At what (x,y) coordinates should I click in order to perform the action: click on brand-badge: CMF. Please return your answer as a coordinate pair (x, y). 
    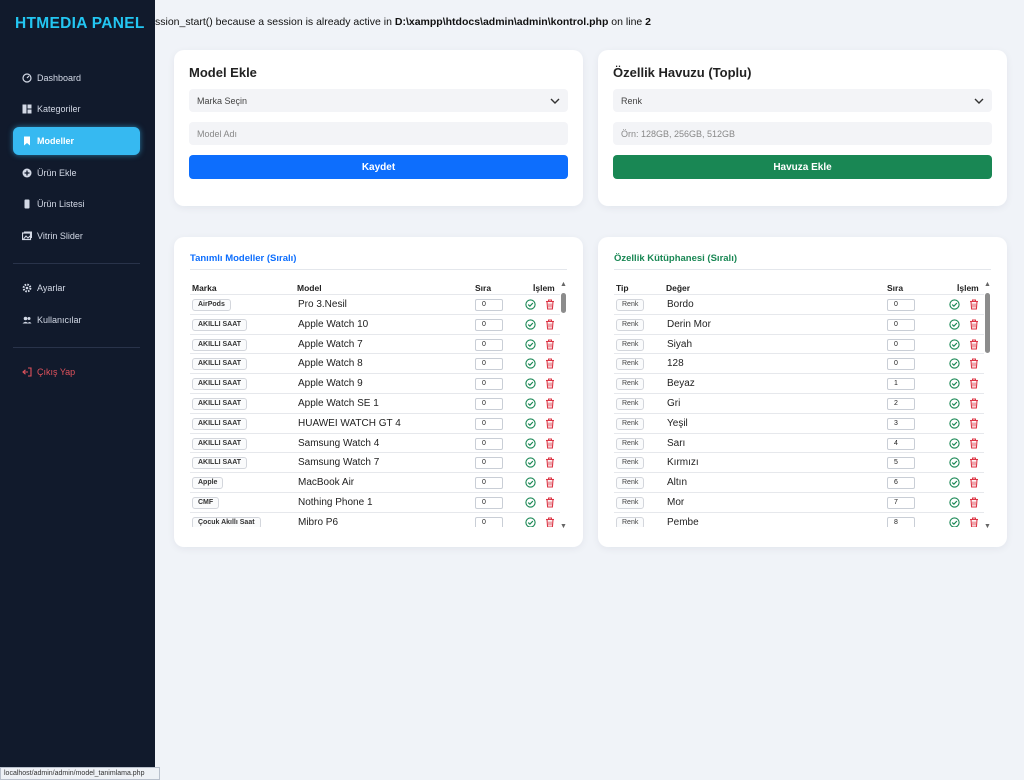
    Looking at the image, I should click on (206, 502).